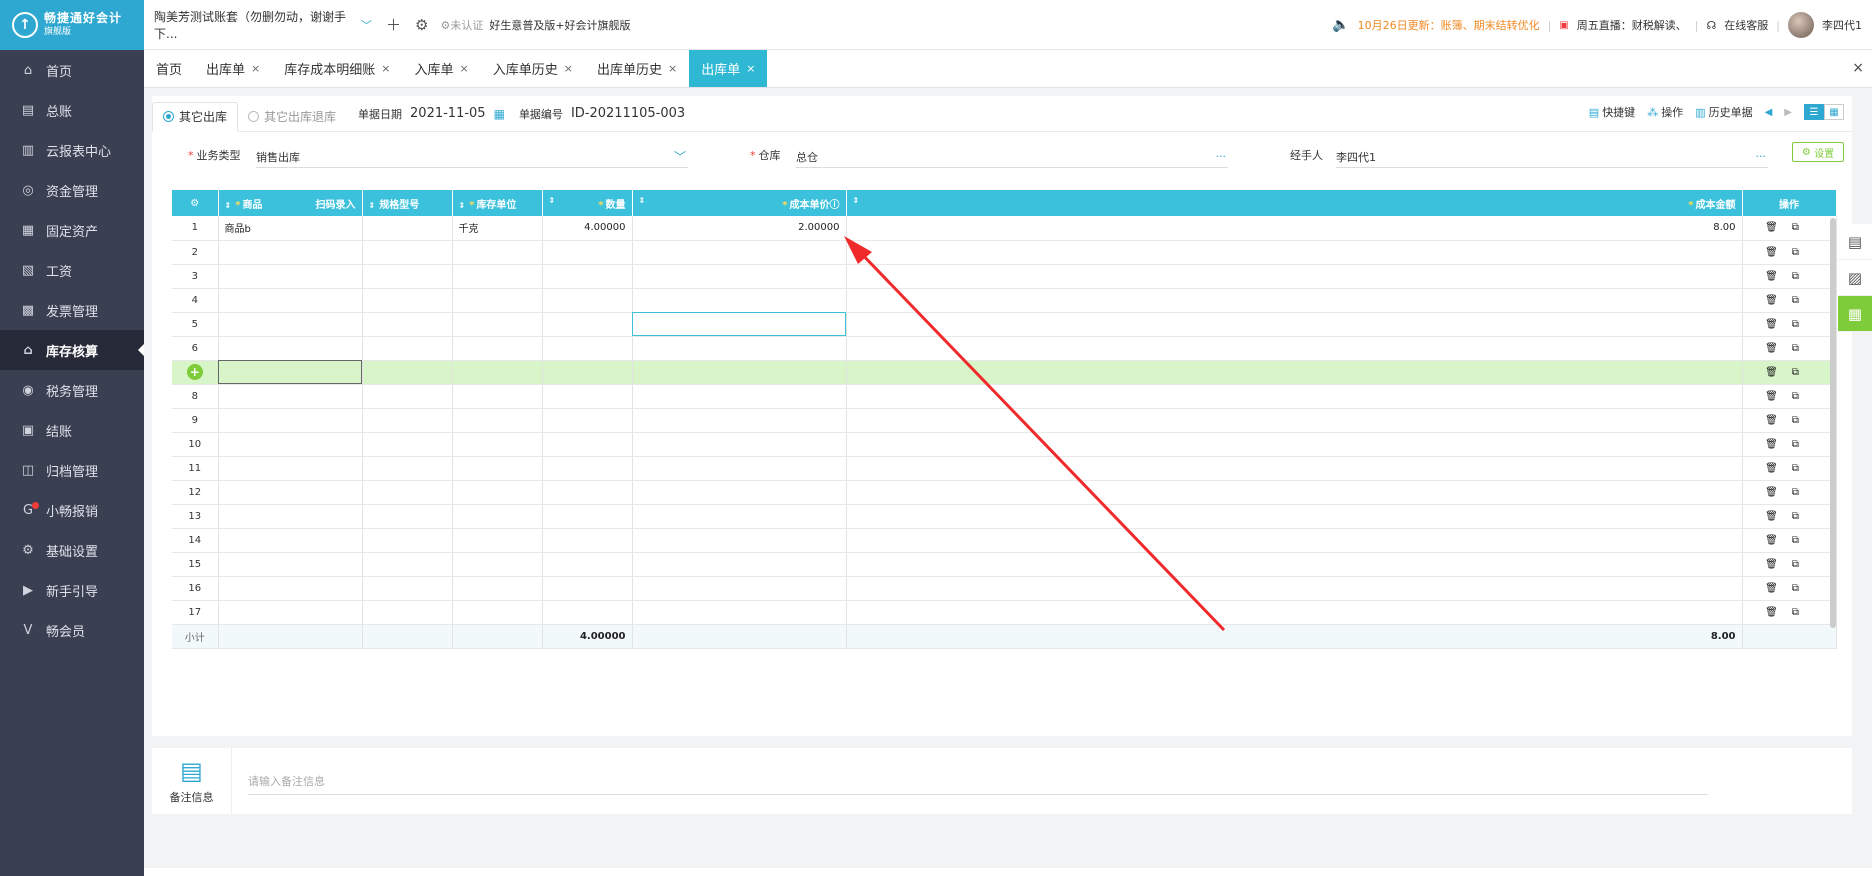 This screenshot has width=1872, height=876. Describe the element at coordinates (72, 430) in the screenshot. I see `sidebar-item-close-account: ▣ 结账` at that location.